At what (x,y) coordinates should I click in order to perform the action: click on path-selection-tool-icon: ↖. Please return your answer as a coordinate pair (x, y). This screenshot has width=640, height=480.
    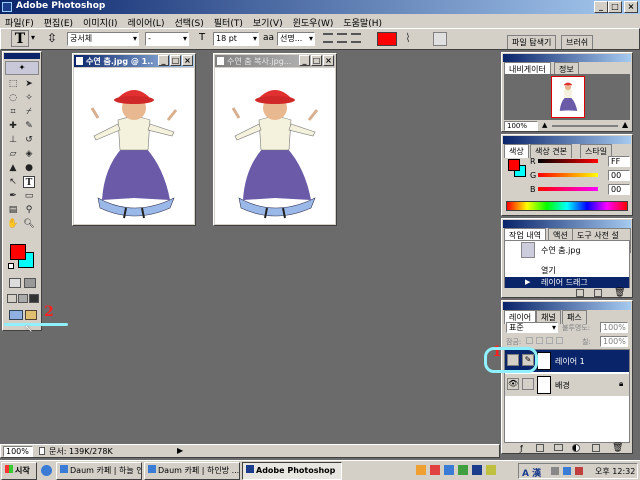
    Looking at the image, I should click on (13, 182).